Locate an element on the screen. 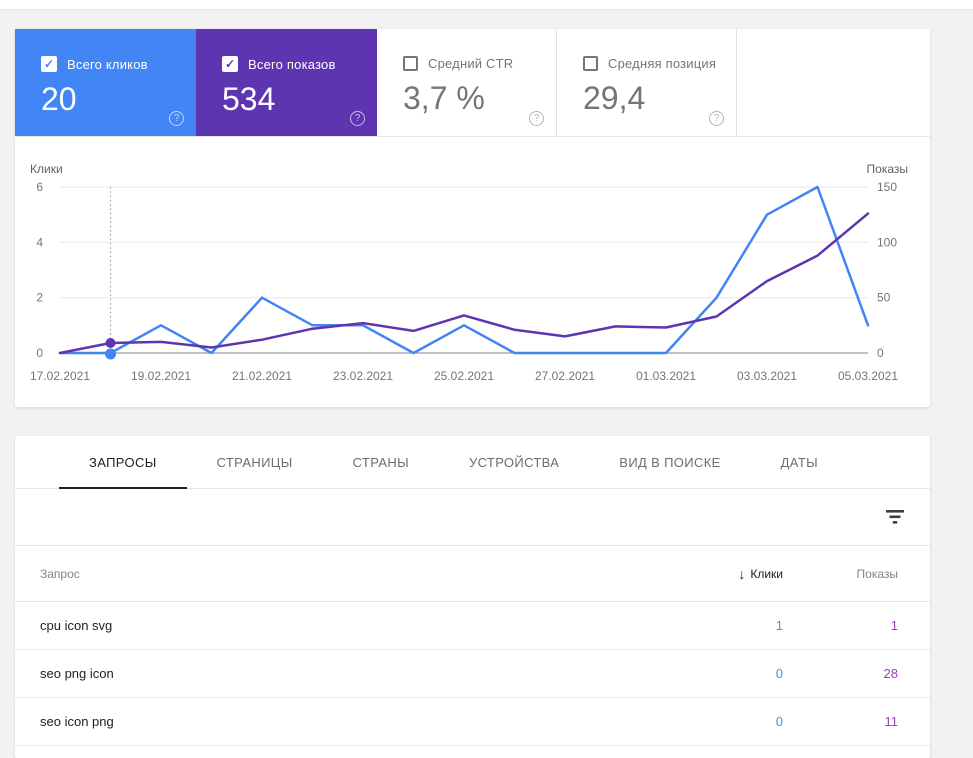 This screenshot has height=758, width=973. x-axis-tick: 05.03.2021 is located at coordinates (868, 376).